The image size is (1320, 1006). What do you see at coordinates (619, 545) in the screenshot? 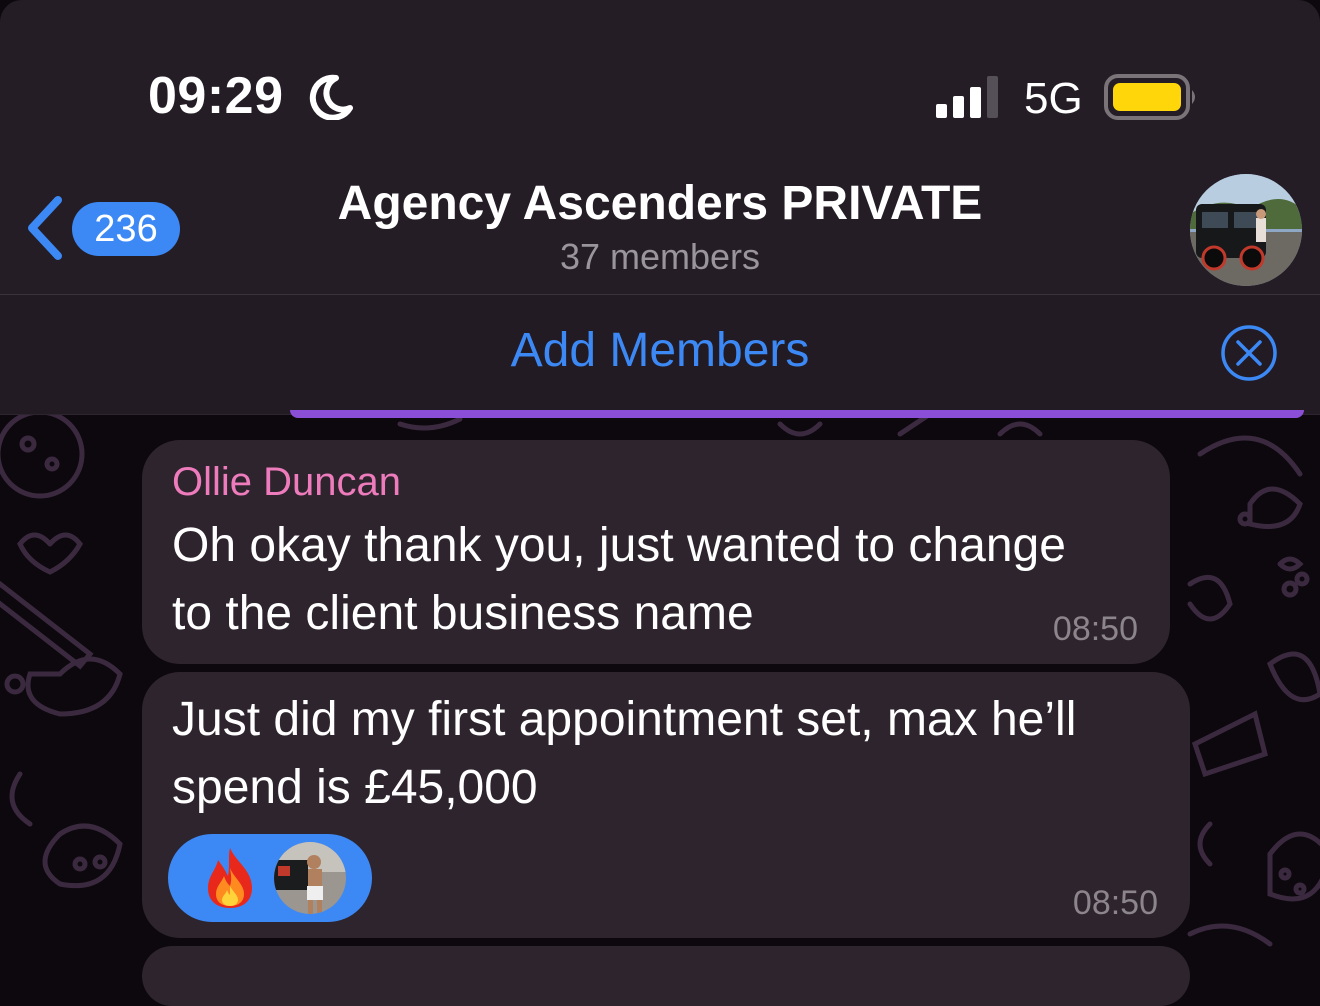
I see `message-text-line: Oh okay thank you, just wanted to change` at bounding box center [619, 545].